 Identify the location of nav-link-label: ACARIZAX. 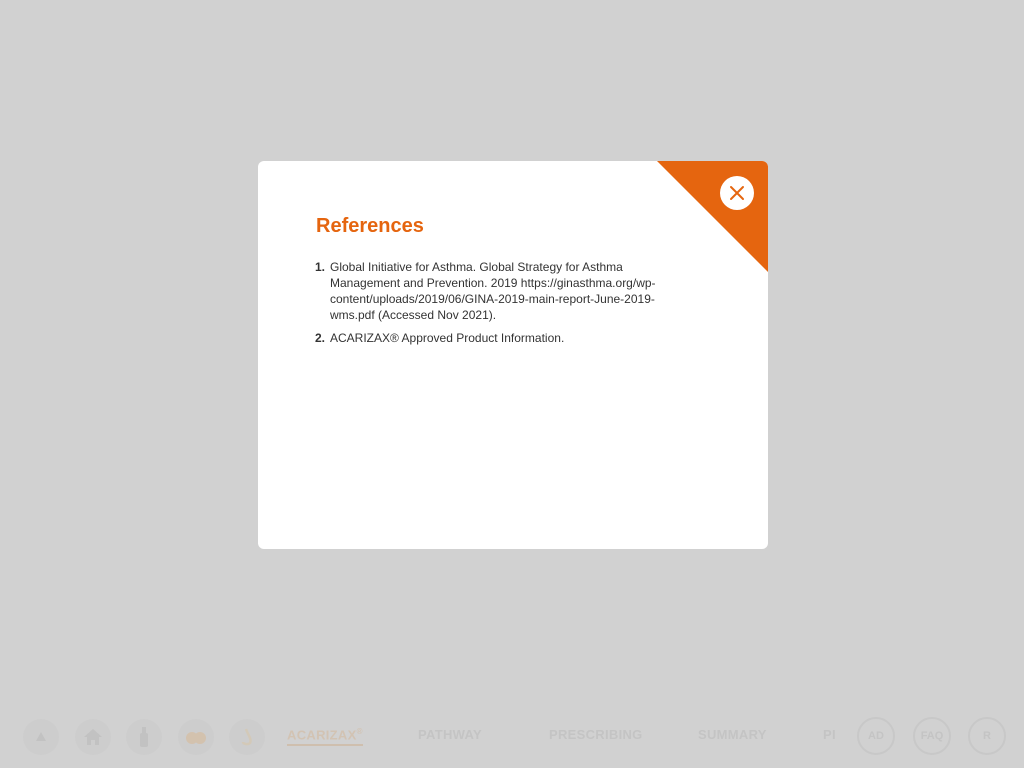
(322, 735).